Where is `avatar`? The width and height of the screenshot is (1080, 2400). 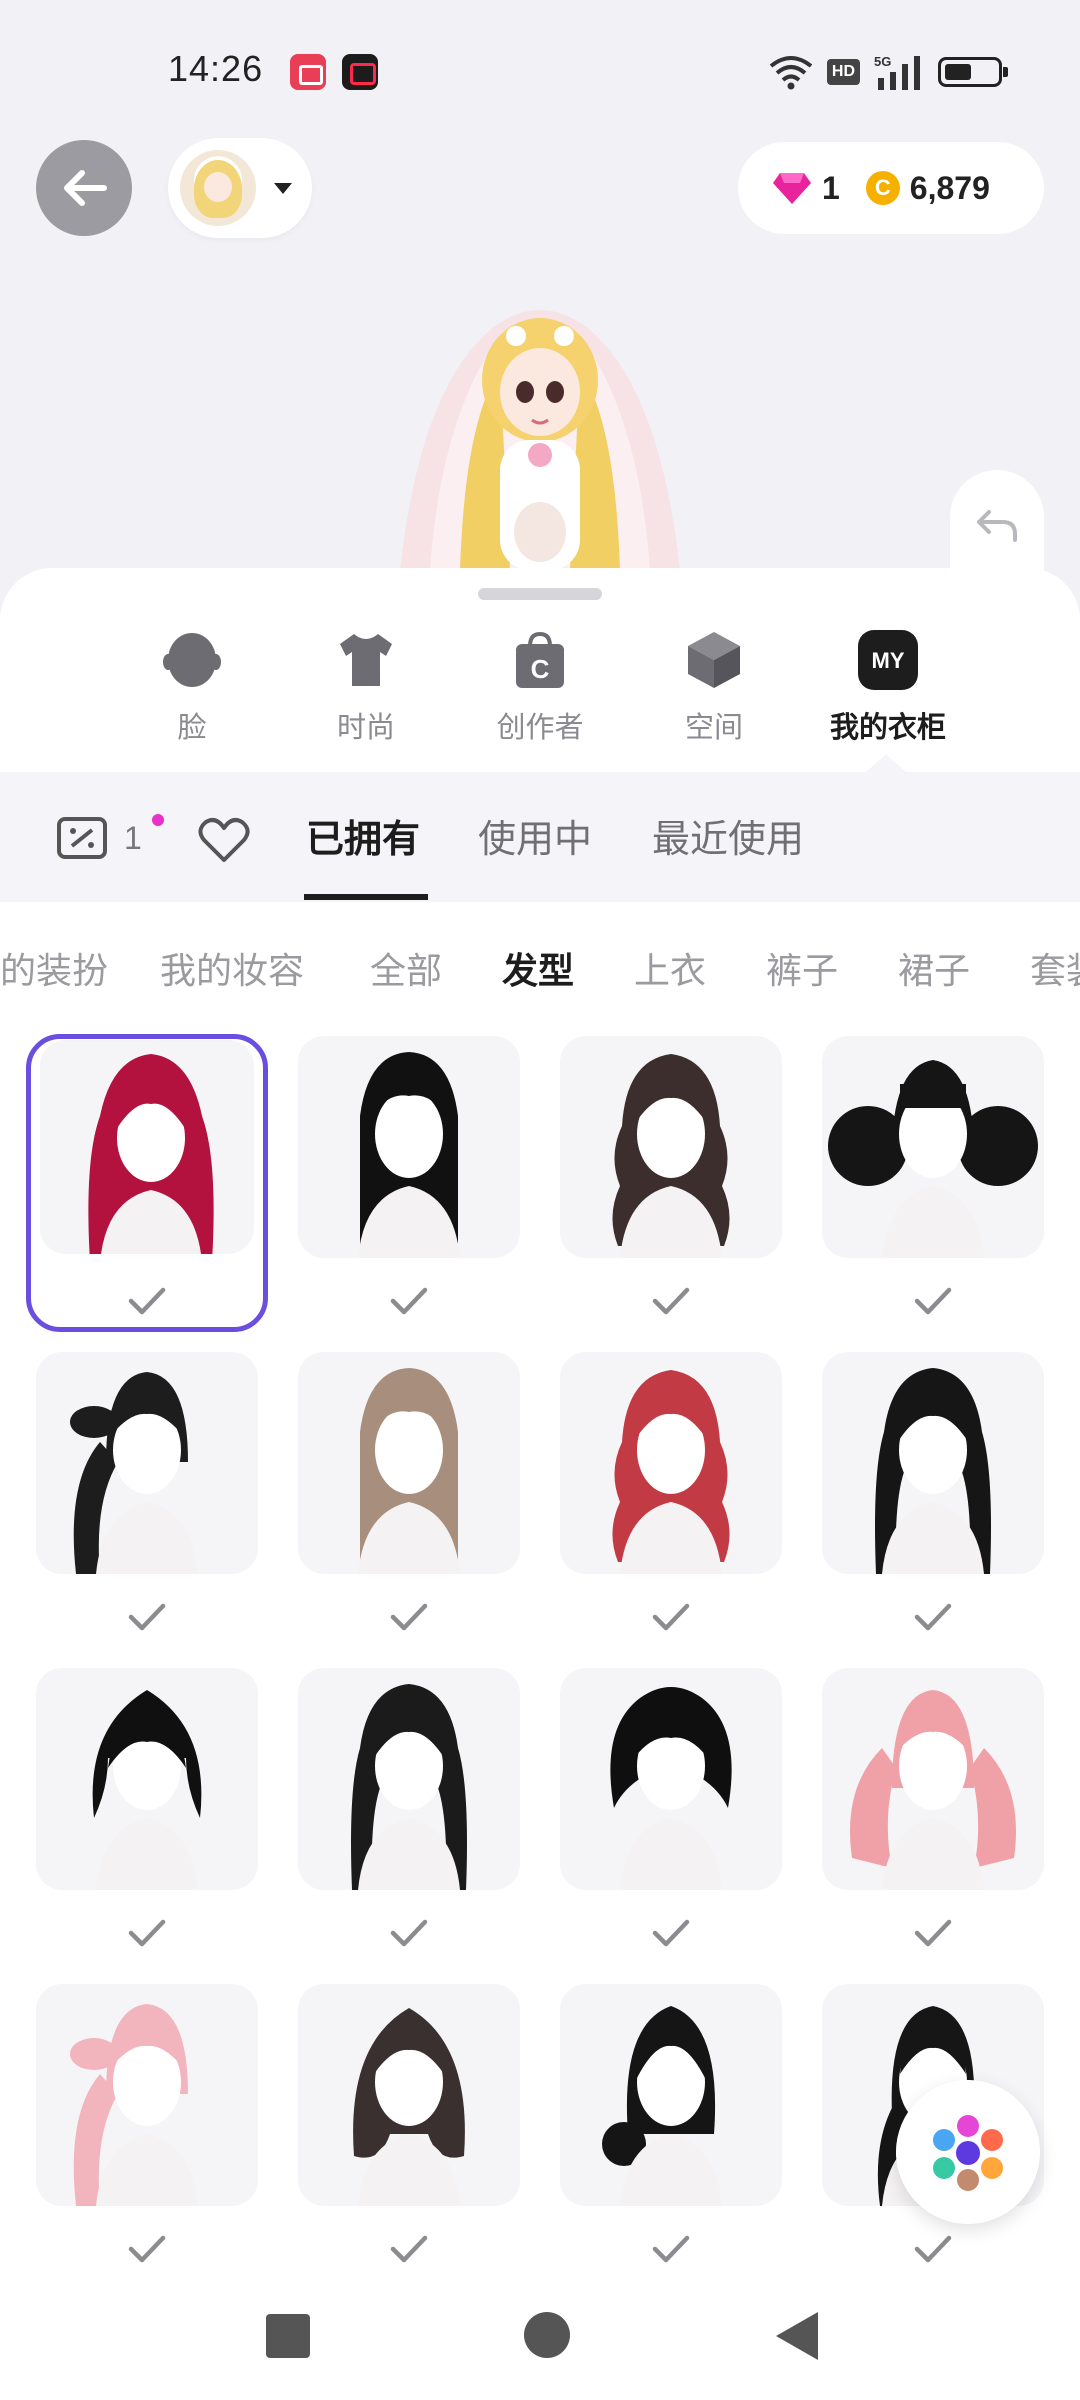 avatar is located at coordinates (218, 188).